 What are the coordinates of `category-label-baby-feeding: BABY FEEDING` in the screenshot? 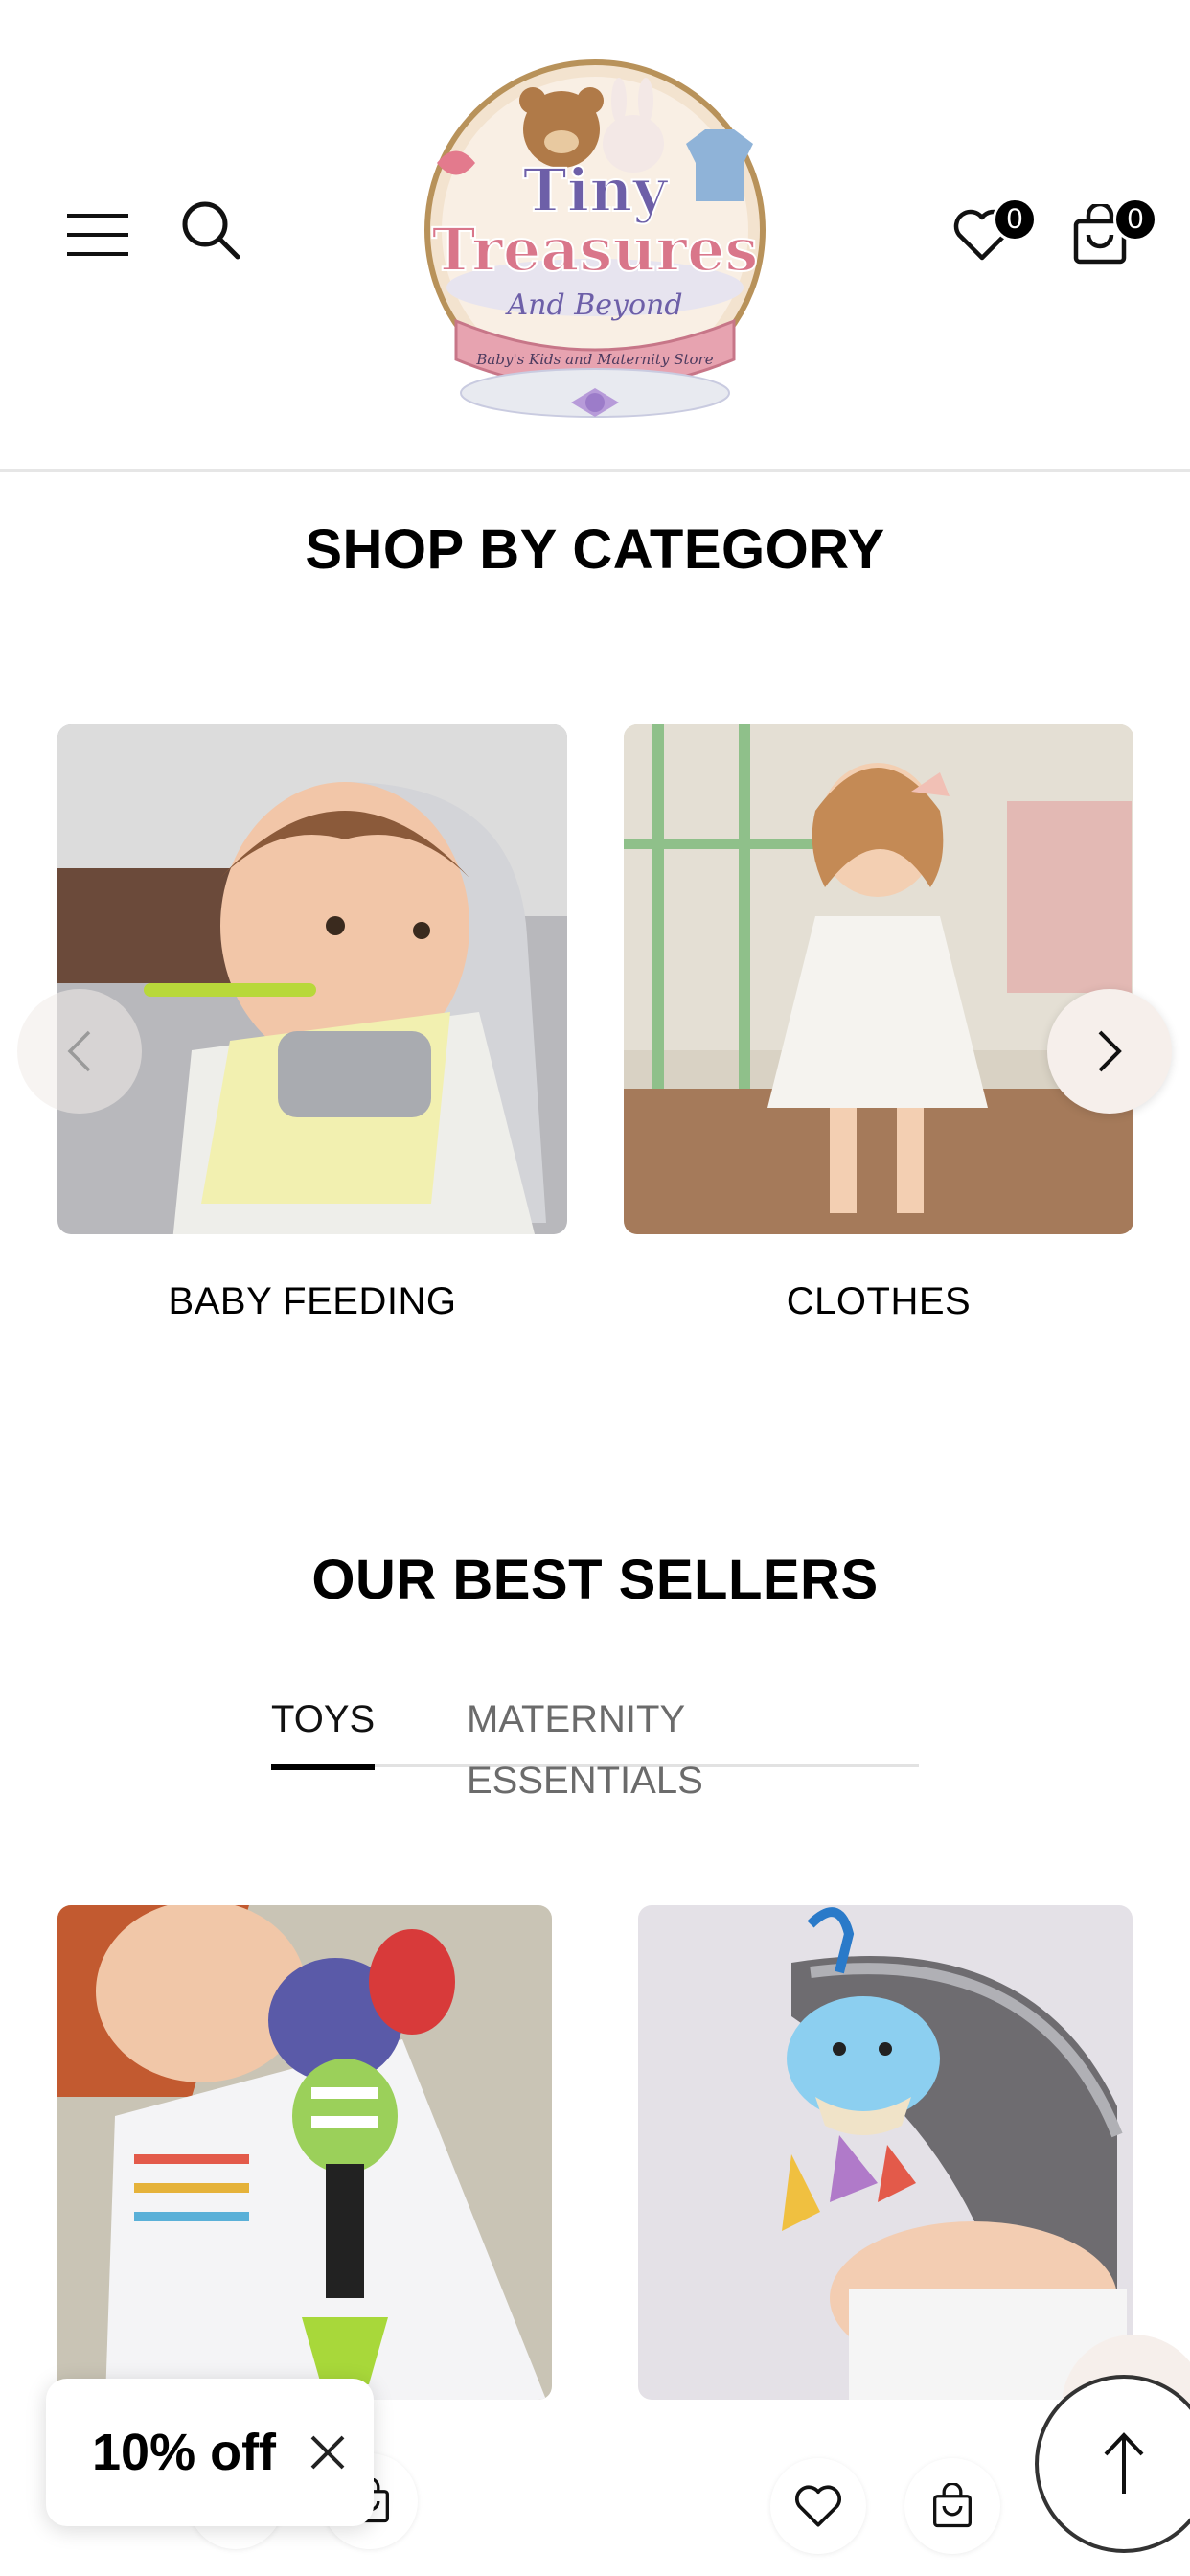 It's located at (312, 1301).